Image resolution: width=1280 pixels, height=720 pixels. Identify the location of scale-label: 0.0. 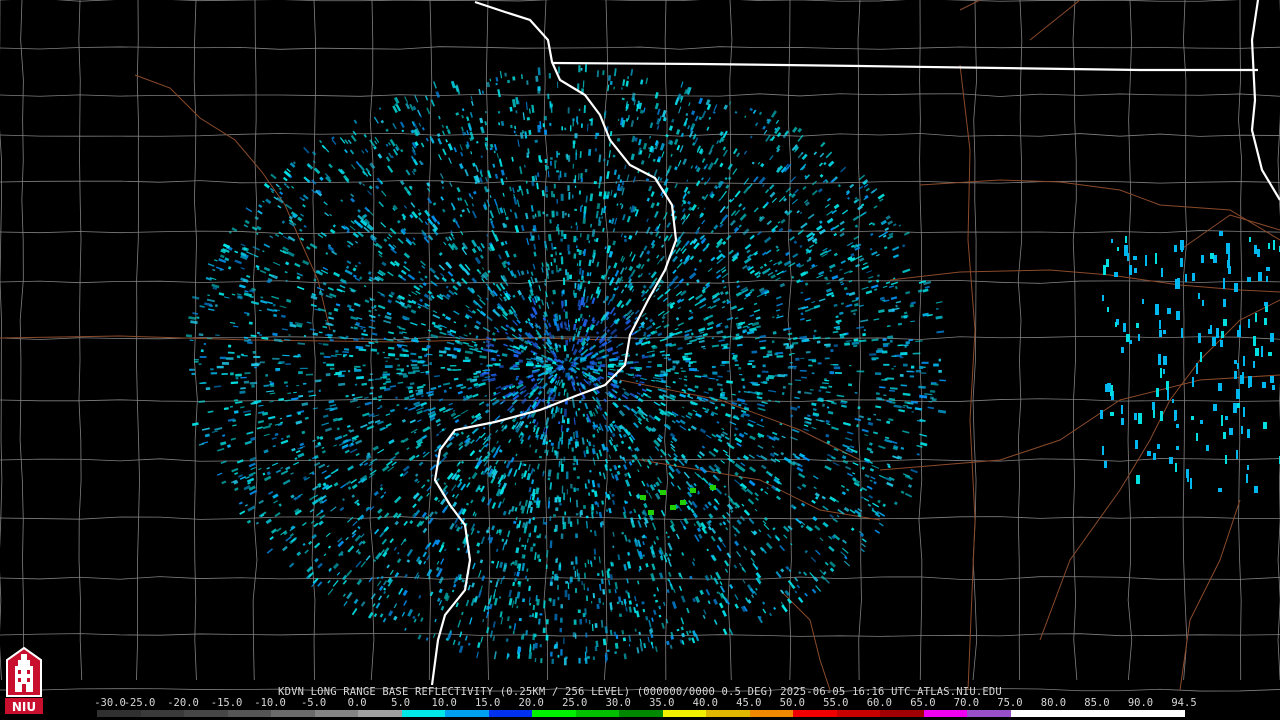
(357, 703).